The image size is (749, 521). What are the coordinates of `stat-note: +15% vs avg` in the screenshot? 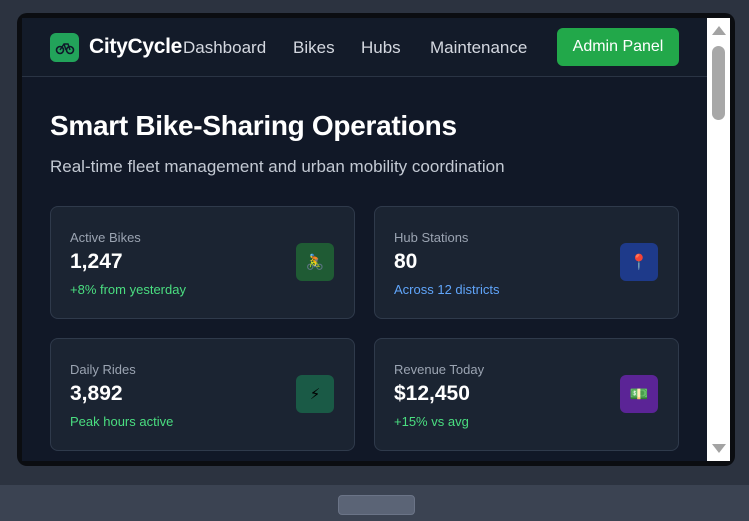 It's located at (431, 421).